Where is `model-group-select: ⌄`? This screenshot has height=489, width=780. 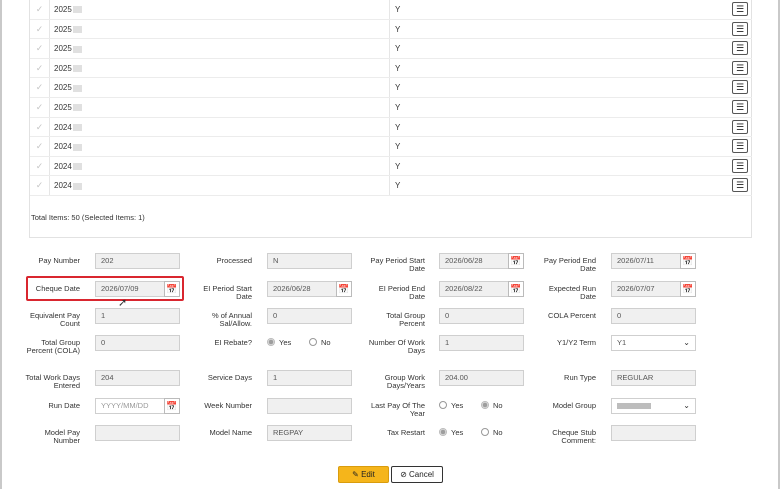
model-group-select: ⌄ is located at coordinates (653, 406).